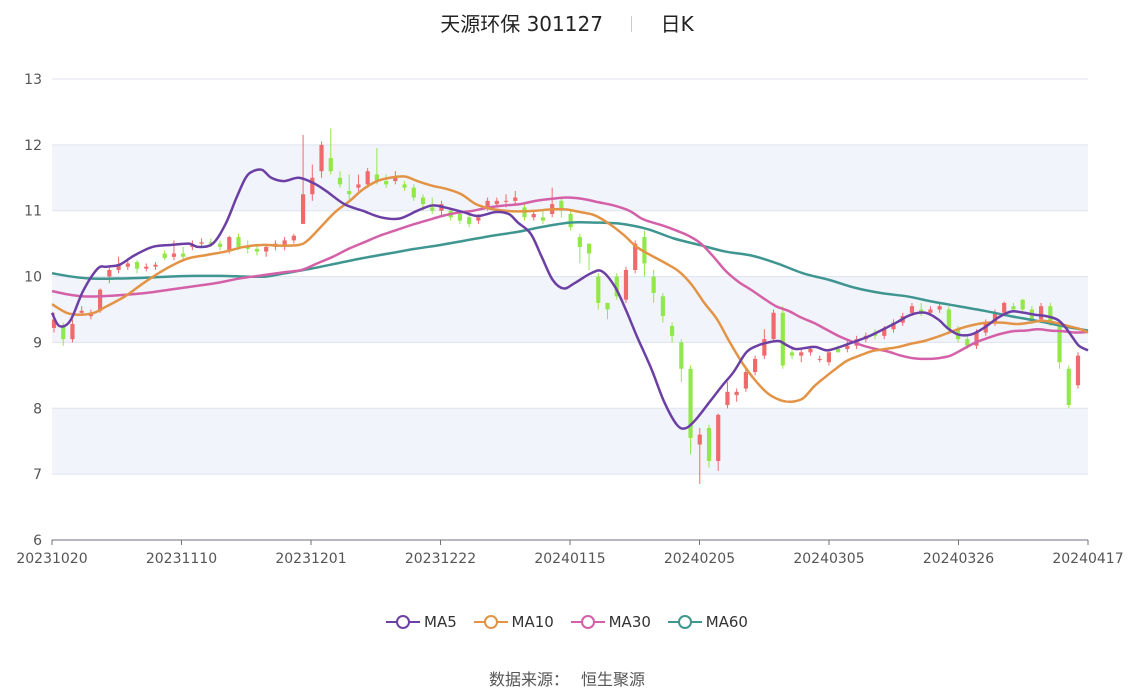 The image size is (1134, 690). I want to click on legend-item-ma60: MA60, so click(707, 622).